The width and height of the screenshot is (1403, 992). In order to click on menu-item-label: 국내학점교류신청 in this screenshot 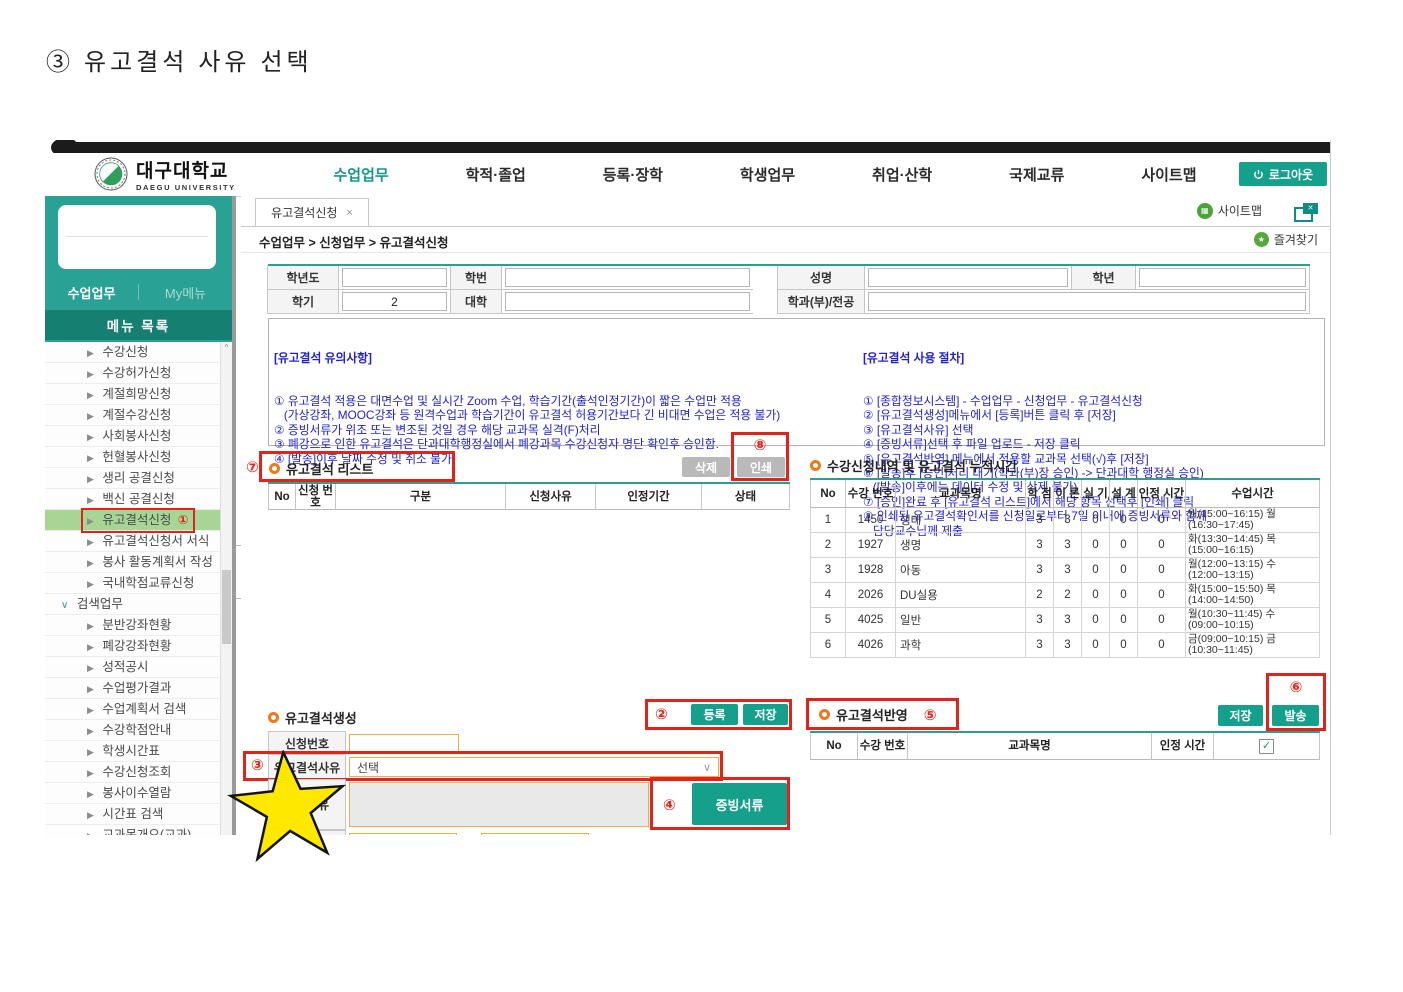, I will do `click(148, 583)`.